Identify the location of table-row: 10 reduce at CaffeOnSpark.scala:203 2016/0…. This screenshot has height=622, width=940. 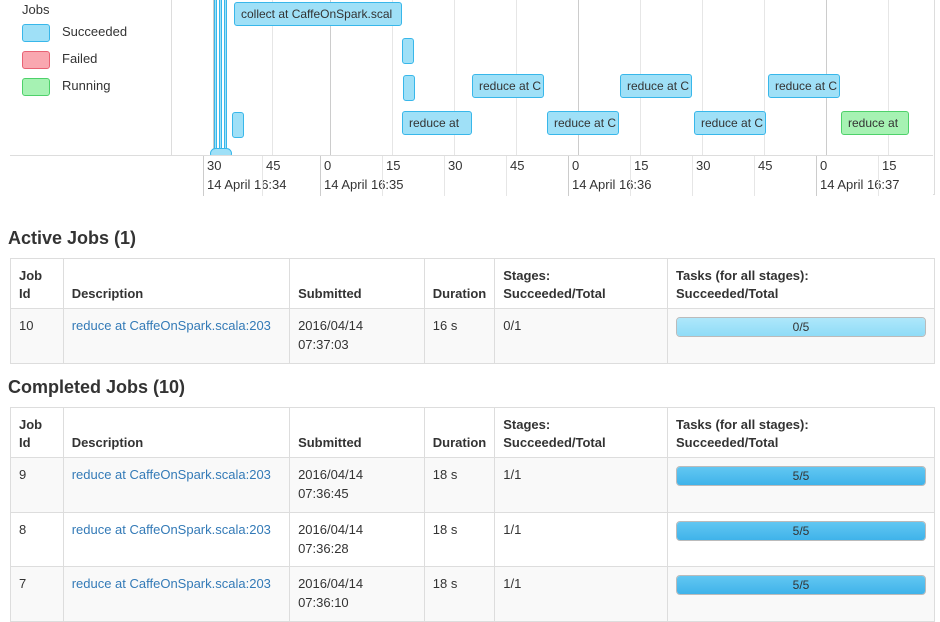
(472, 336).